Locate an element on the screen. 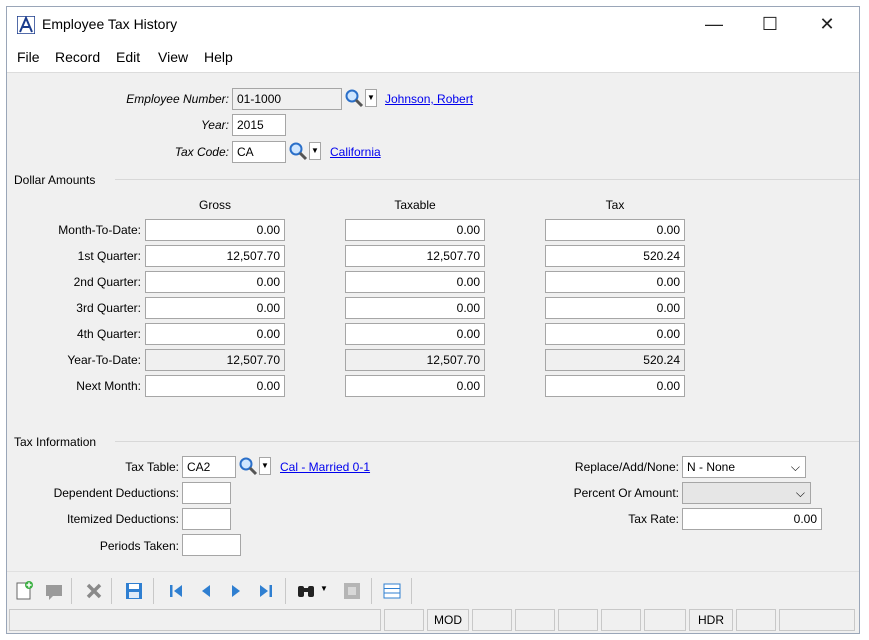 This screenshot has width=869, height=640. q2-gross-field: 0.00 is located at coordinates (215, 282).